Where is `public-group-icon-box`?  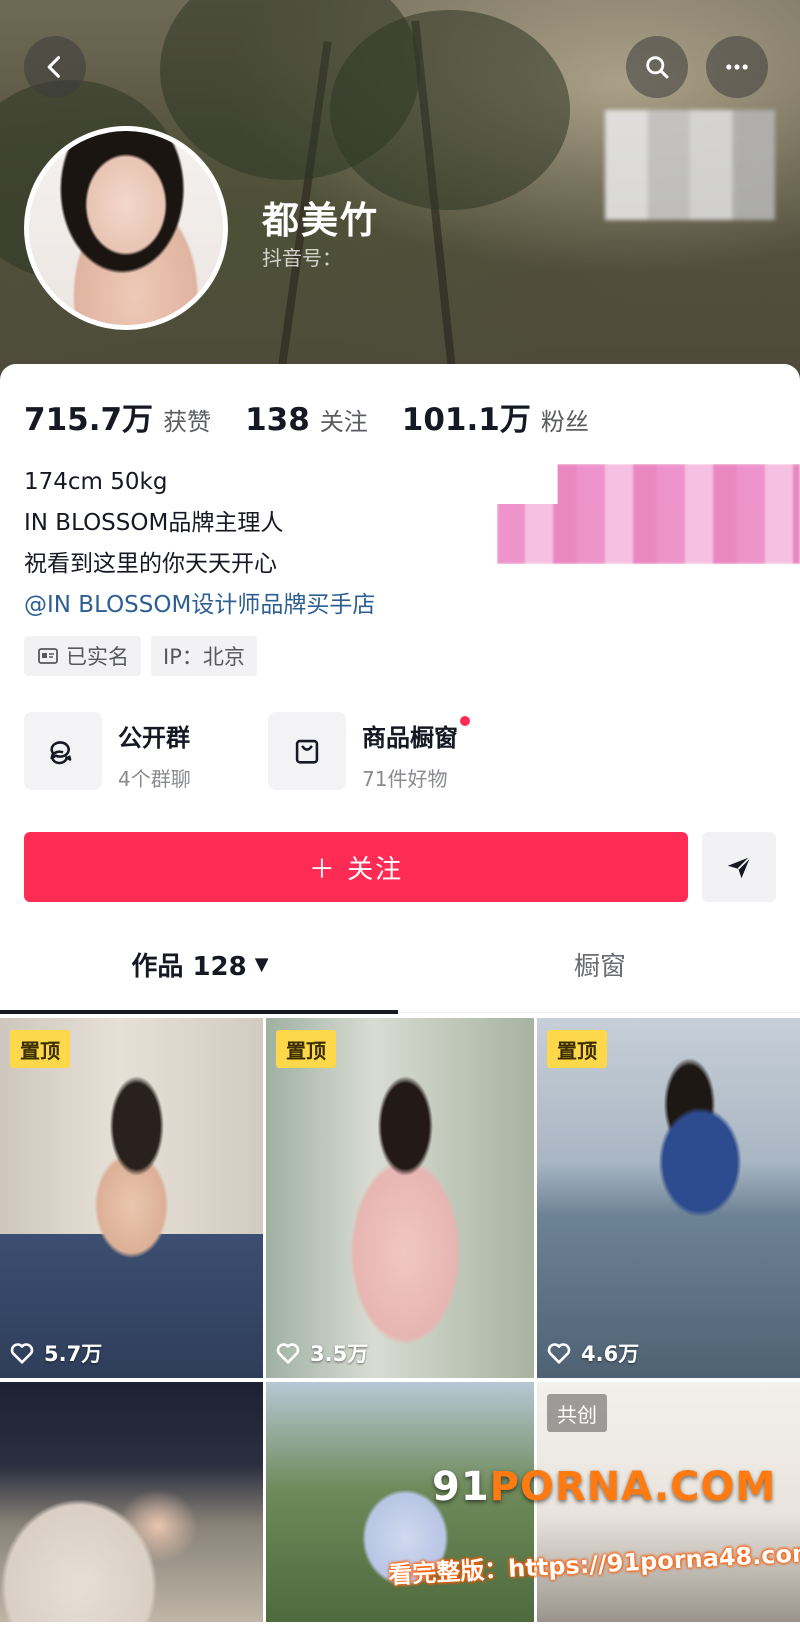 public-group-icon-box is located at coordinates (63, 751).